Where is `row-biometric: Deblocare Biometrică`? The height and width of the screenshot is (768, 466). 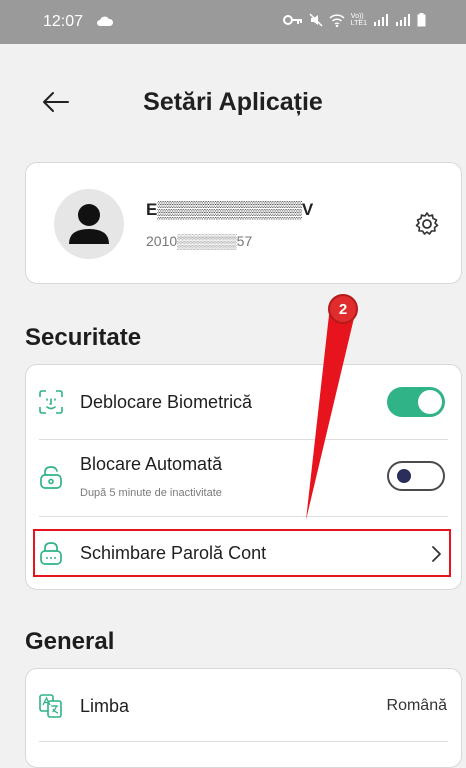 row-biometric: Deblocare Biometrică is located at coordinates (243, 402).